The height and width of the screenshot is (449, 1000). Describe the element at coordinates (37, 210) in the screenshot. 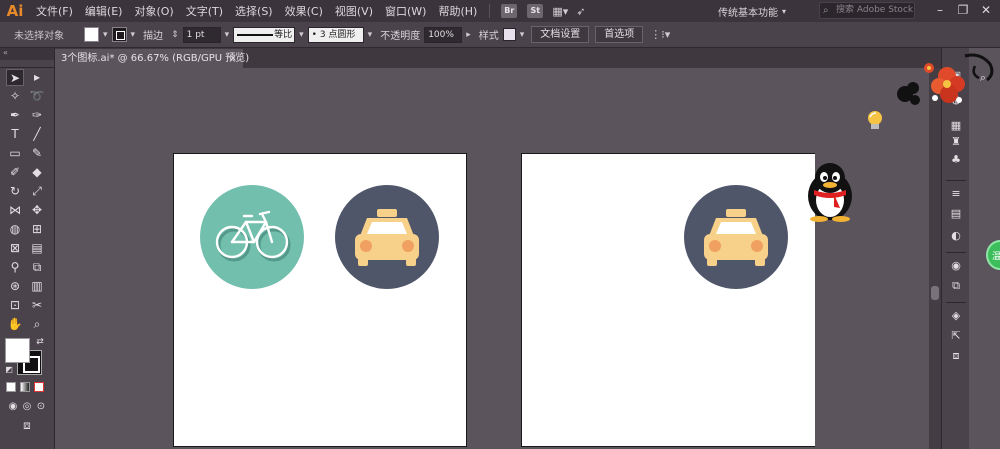

I see `puppet-warp-tool-icon: ✥` at that location.